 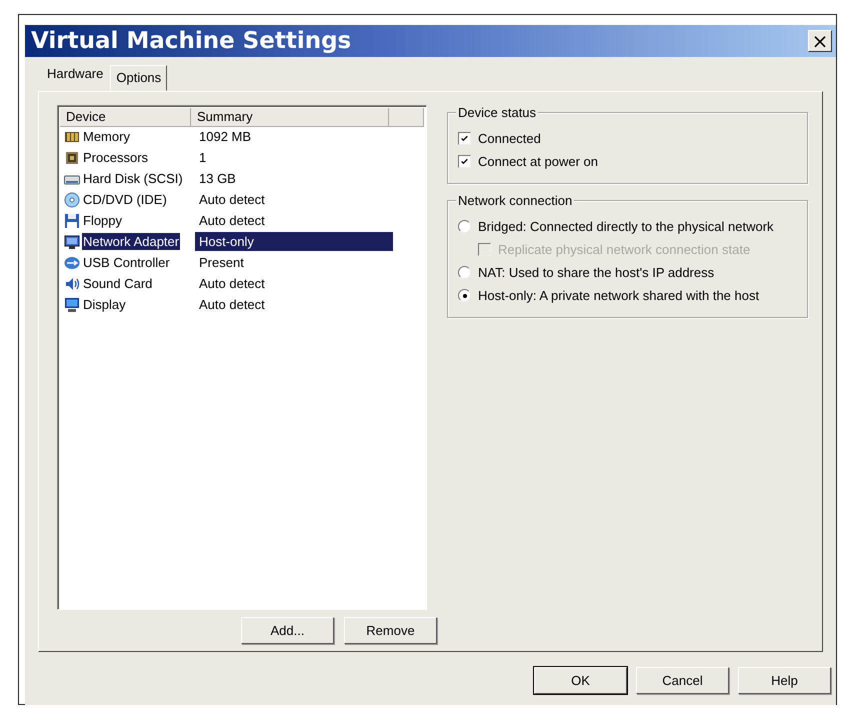 What do you see at coordinates (133, 178) in the screenshot?
I see `device-name: Hard Disk (SCSI)` at bounding box center [133, 178].